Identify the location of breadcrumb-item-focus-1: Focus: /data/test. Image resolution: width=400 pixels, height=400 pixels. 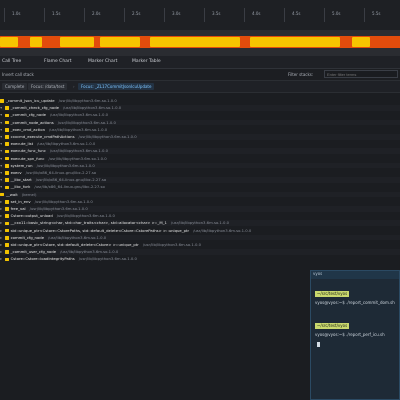
(48, 86).